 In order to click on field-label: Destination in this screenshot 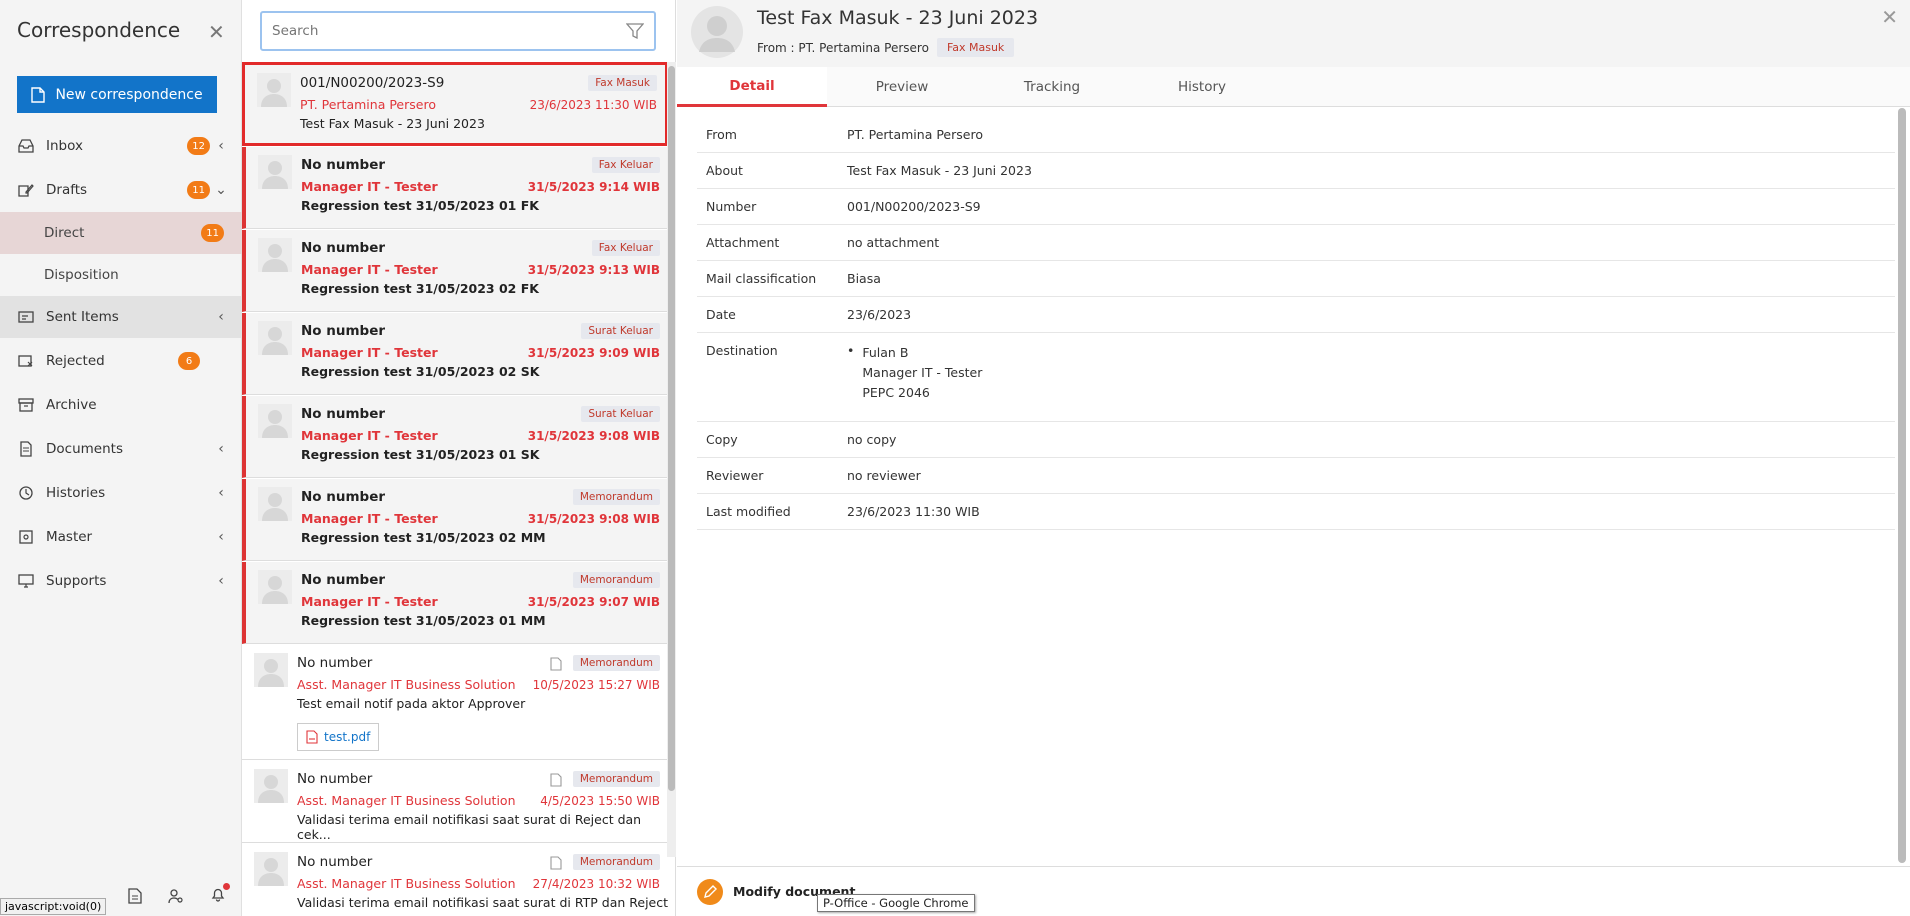, I will do `click(742, 350)`.